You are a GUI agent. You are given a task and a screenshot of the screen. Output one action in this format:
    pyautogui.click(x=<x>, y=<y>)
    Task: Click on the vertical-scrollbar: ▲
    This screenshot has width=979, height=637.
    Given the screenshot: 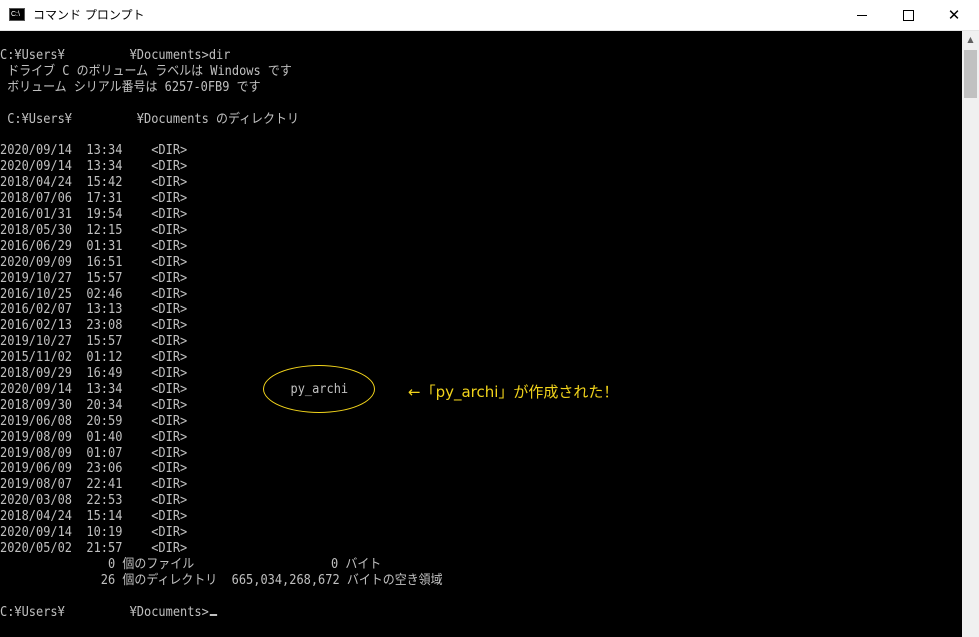 What is the action you would take?
    pyautogui.click(x=970, y=334)
    